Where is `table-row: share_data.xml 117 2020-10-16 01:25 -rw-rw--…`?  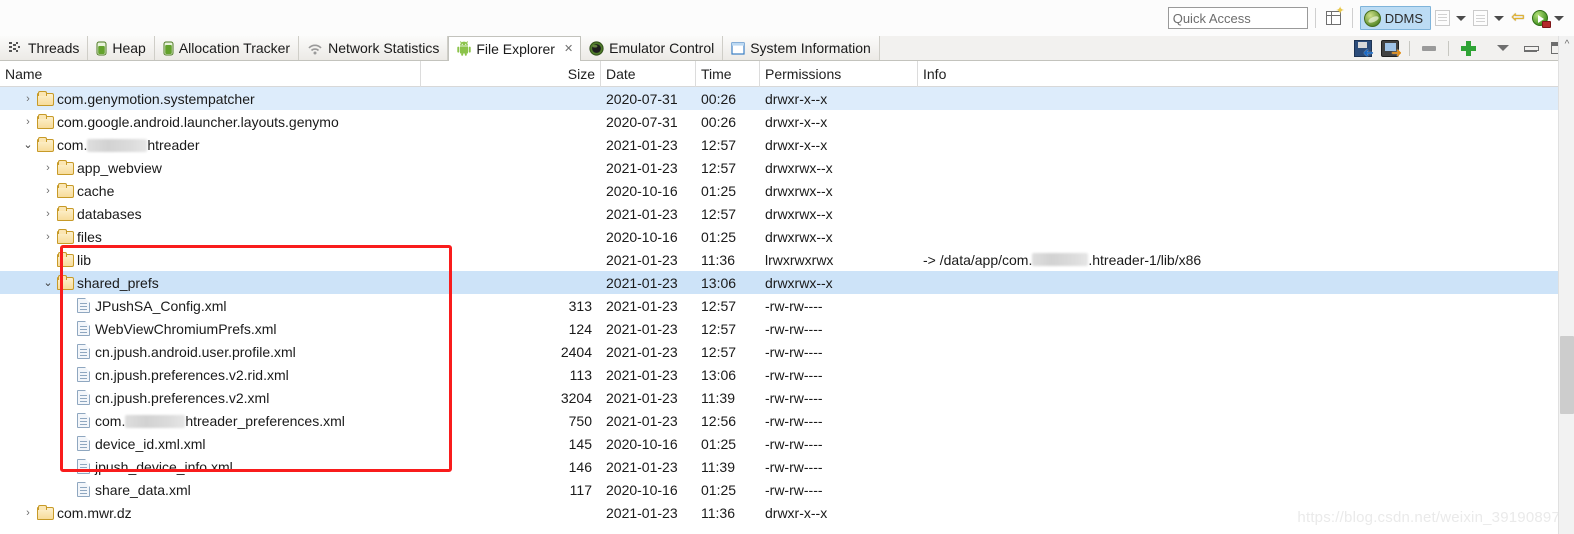 table-row: share_data.xml 117 2020-10-16 01:25 -rw-rw--… is located at coordinates (787, 489).